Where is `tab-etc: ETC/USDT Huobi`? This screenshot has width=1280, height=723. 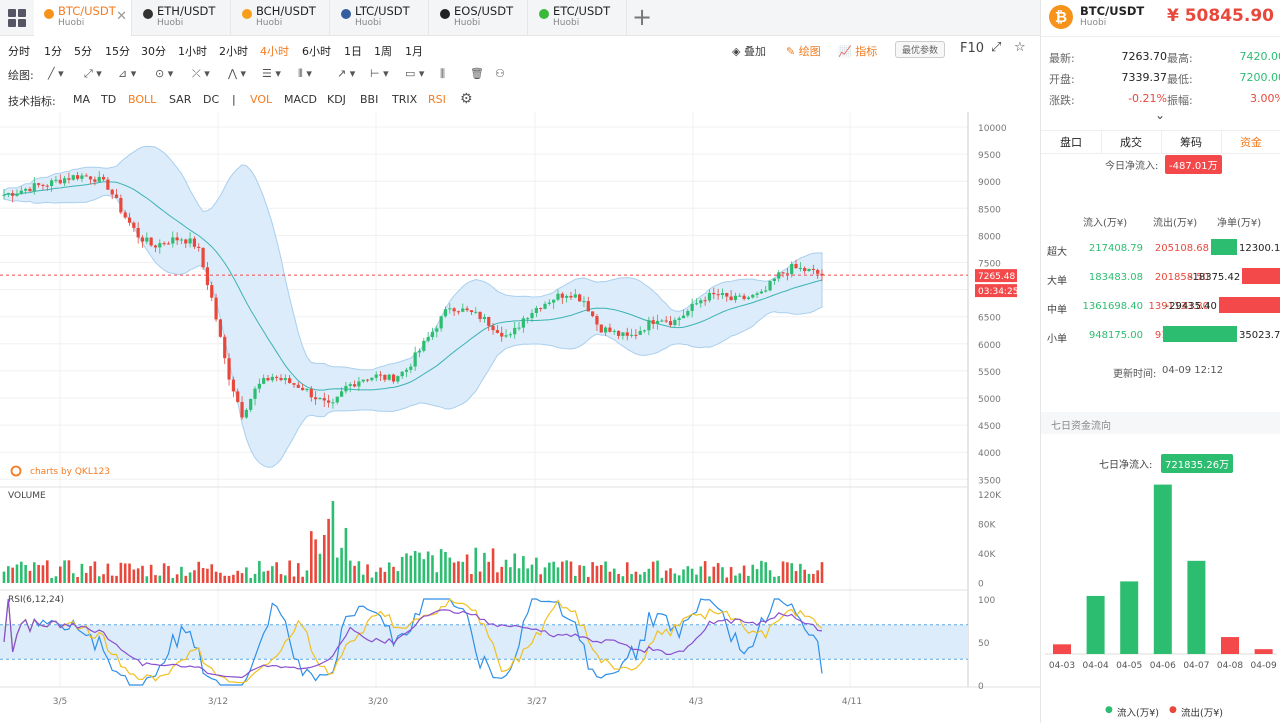 tab-etc: ETC/USDT Huobi is located at coordinates (578, 18).